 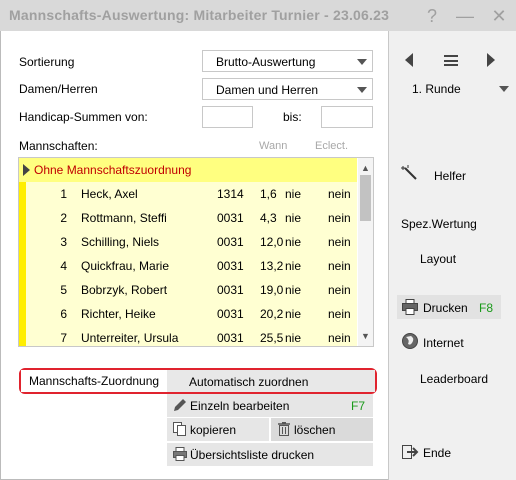 I want to click on help-button: ?, so click(x=432, y=16).